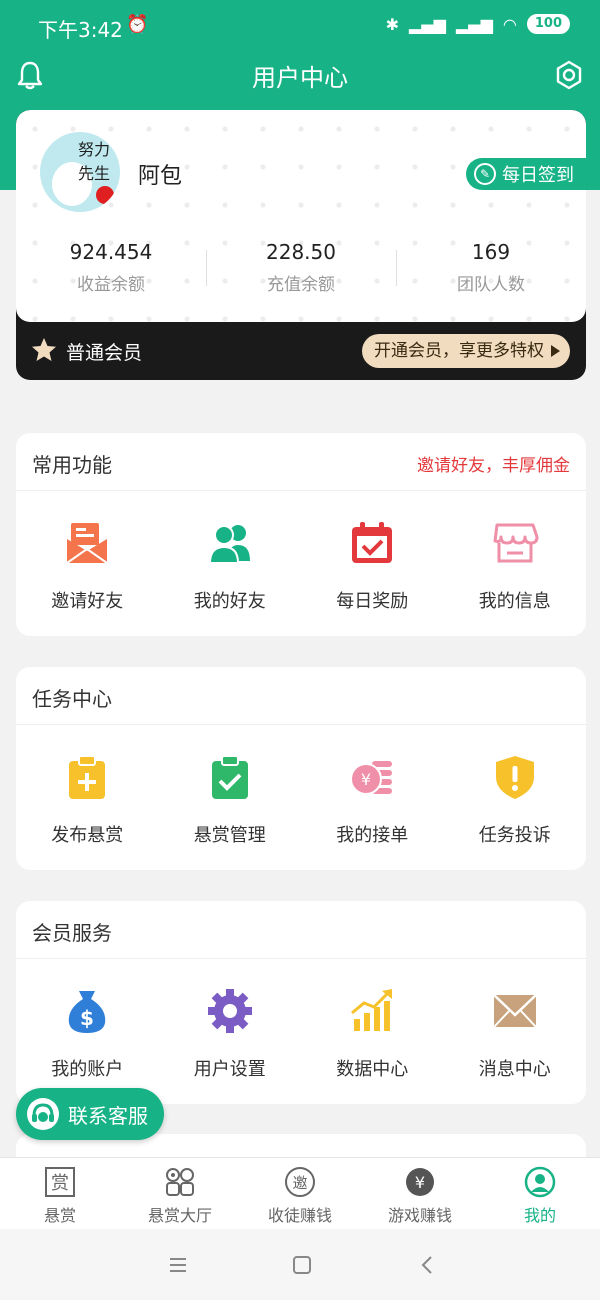  Describe the element at coordinates (178, 1265) in the screenshot. I see `menu-icon` at that location.